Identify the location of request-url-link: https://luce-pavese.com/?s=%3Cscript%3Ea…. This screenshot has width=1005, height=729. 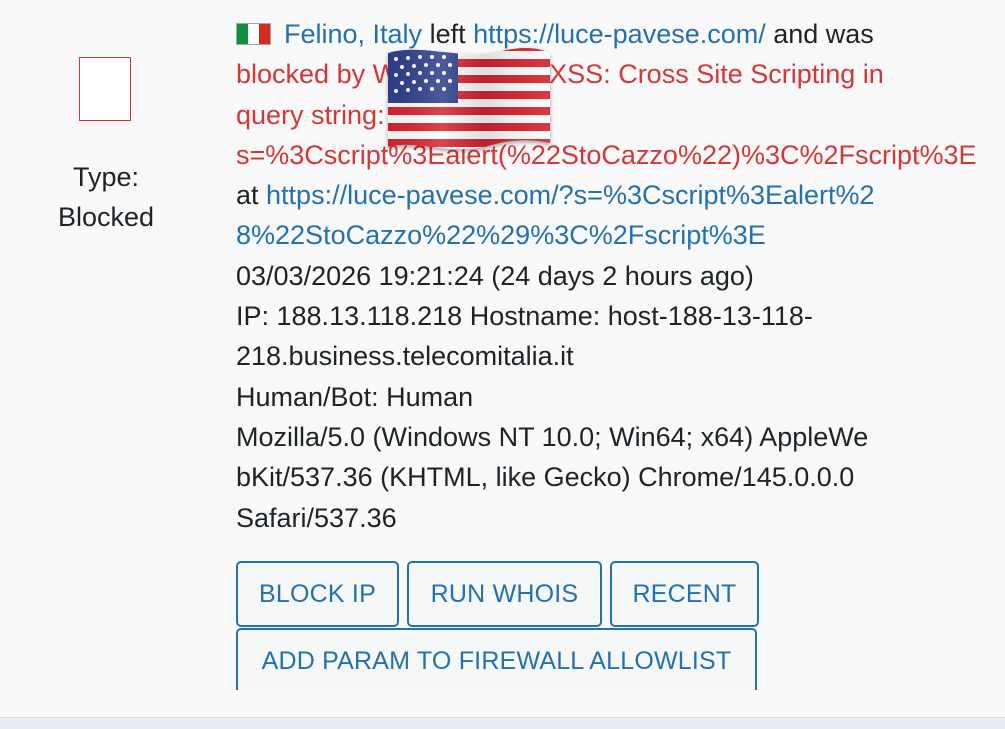
(570, 195).